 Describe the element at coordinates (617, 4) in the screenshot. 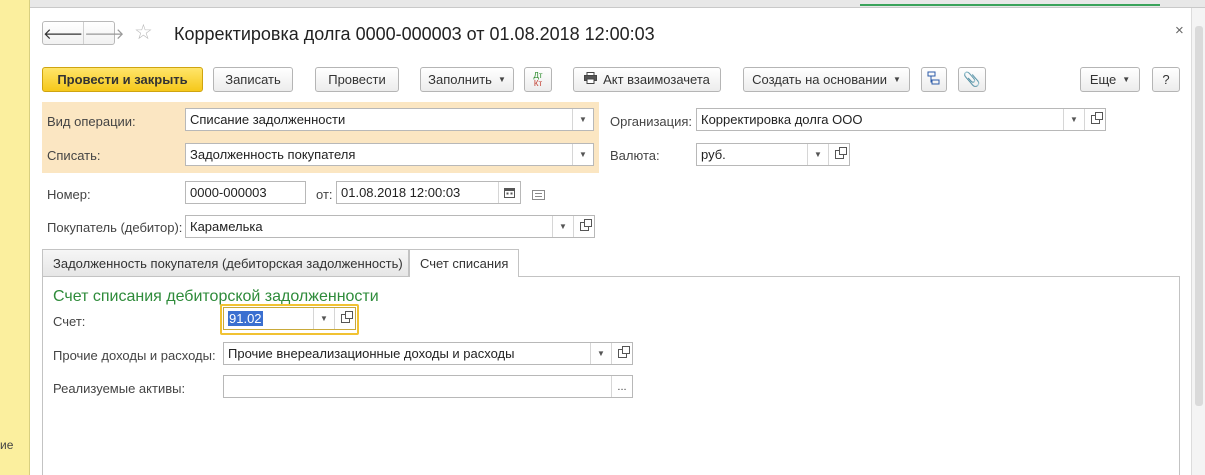

I see `top-tab-bar` at that location.